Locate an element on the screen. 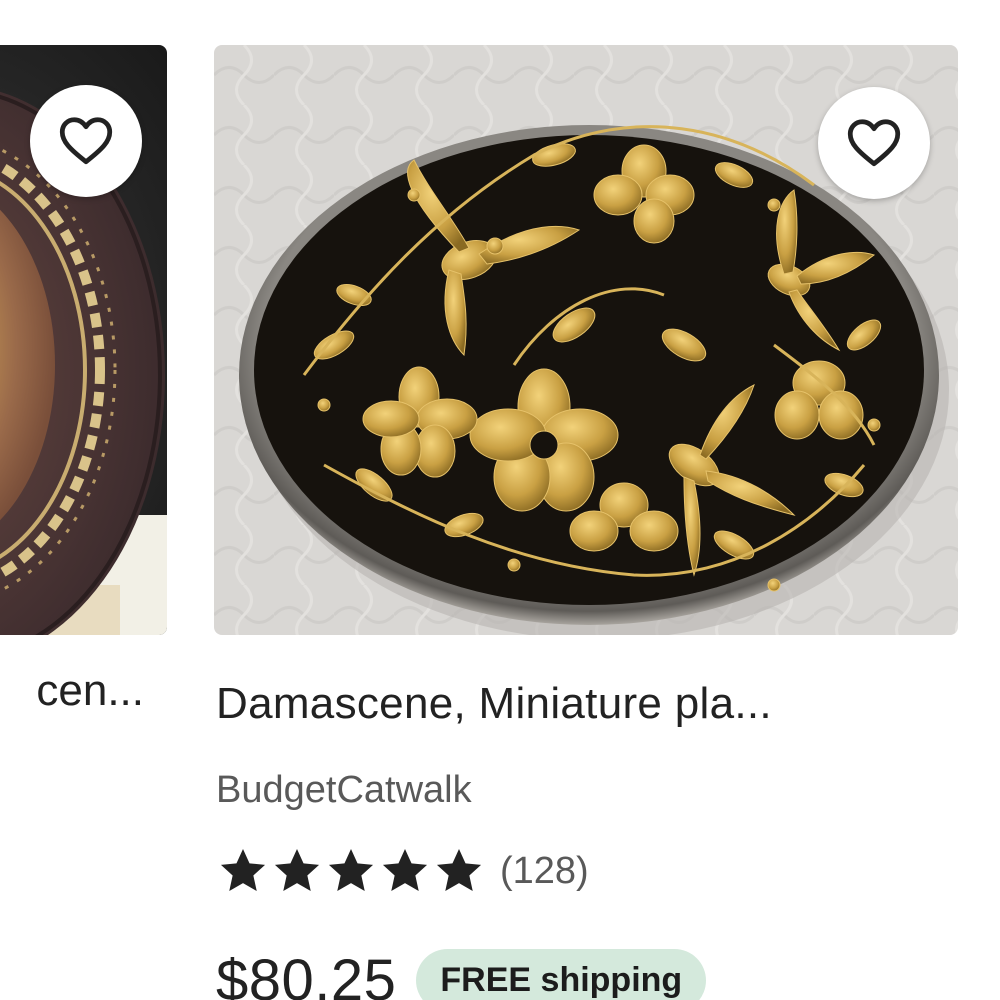  price: $80.25 is located at coordinates (306, 973).